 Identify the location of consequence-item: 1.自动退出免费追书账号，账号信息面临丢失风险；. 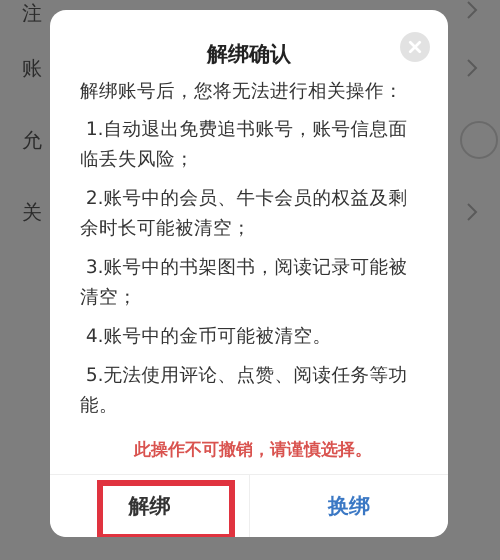
(244, 145).